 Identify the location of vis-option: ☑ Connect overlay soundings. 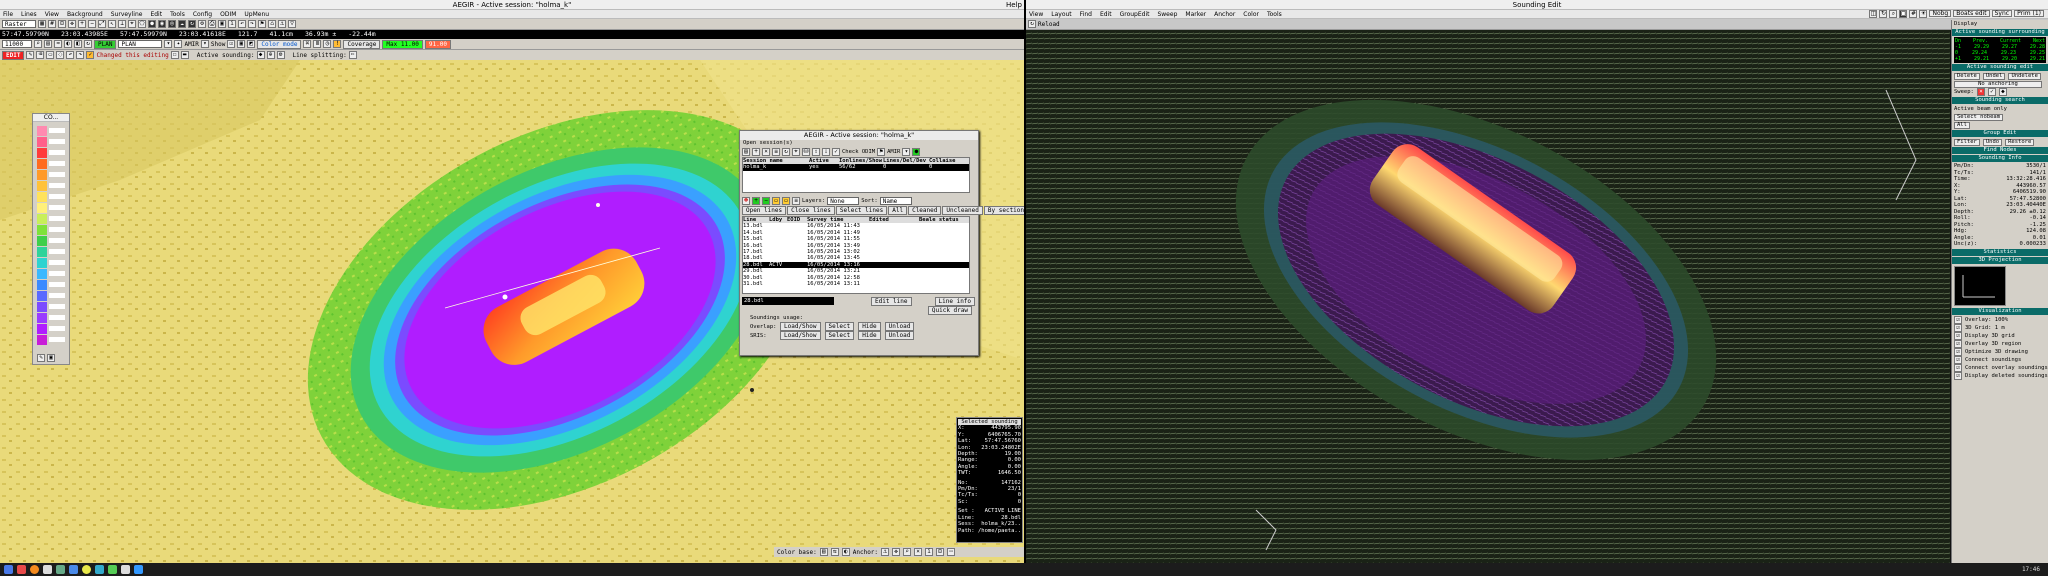
(2000, 367).